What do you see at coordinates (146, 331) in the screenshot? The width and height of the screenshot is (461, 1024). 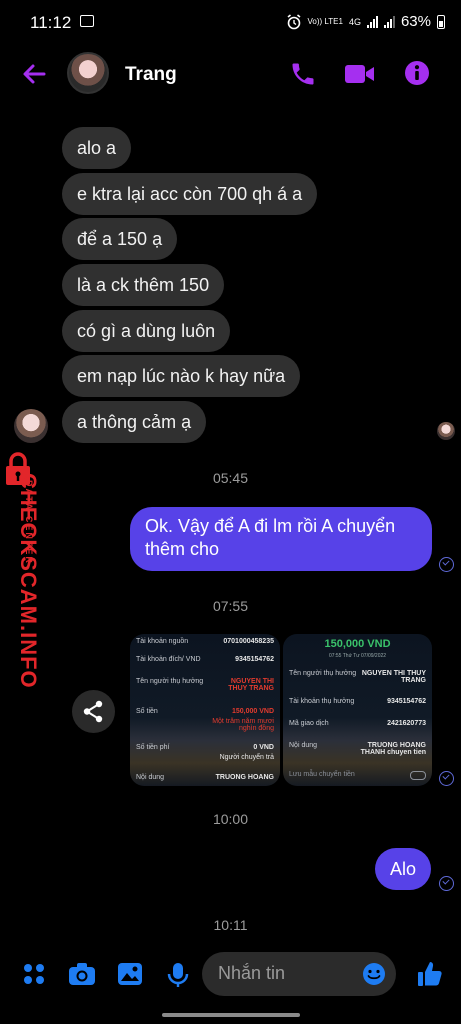 I see `incoming-message: có gì a dùng luôn` at bounding box center [146, 331].